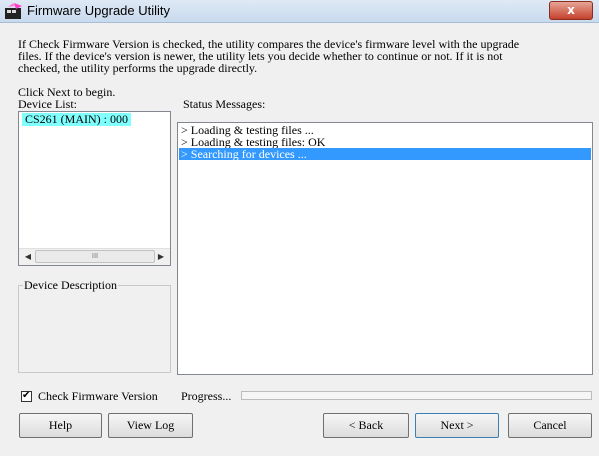 This screenshot has height=456, width=599. I want to click on window-title: Firmware Upgrade Utility, so click(99, 10).